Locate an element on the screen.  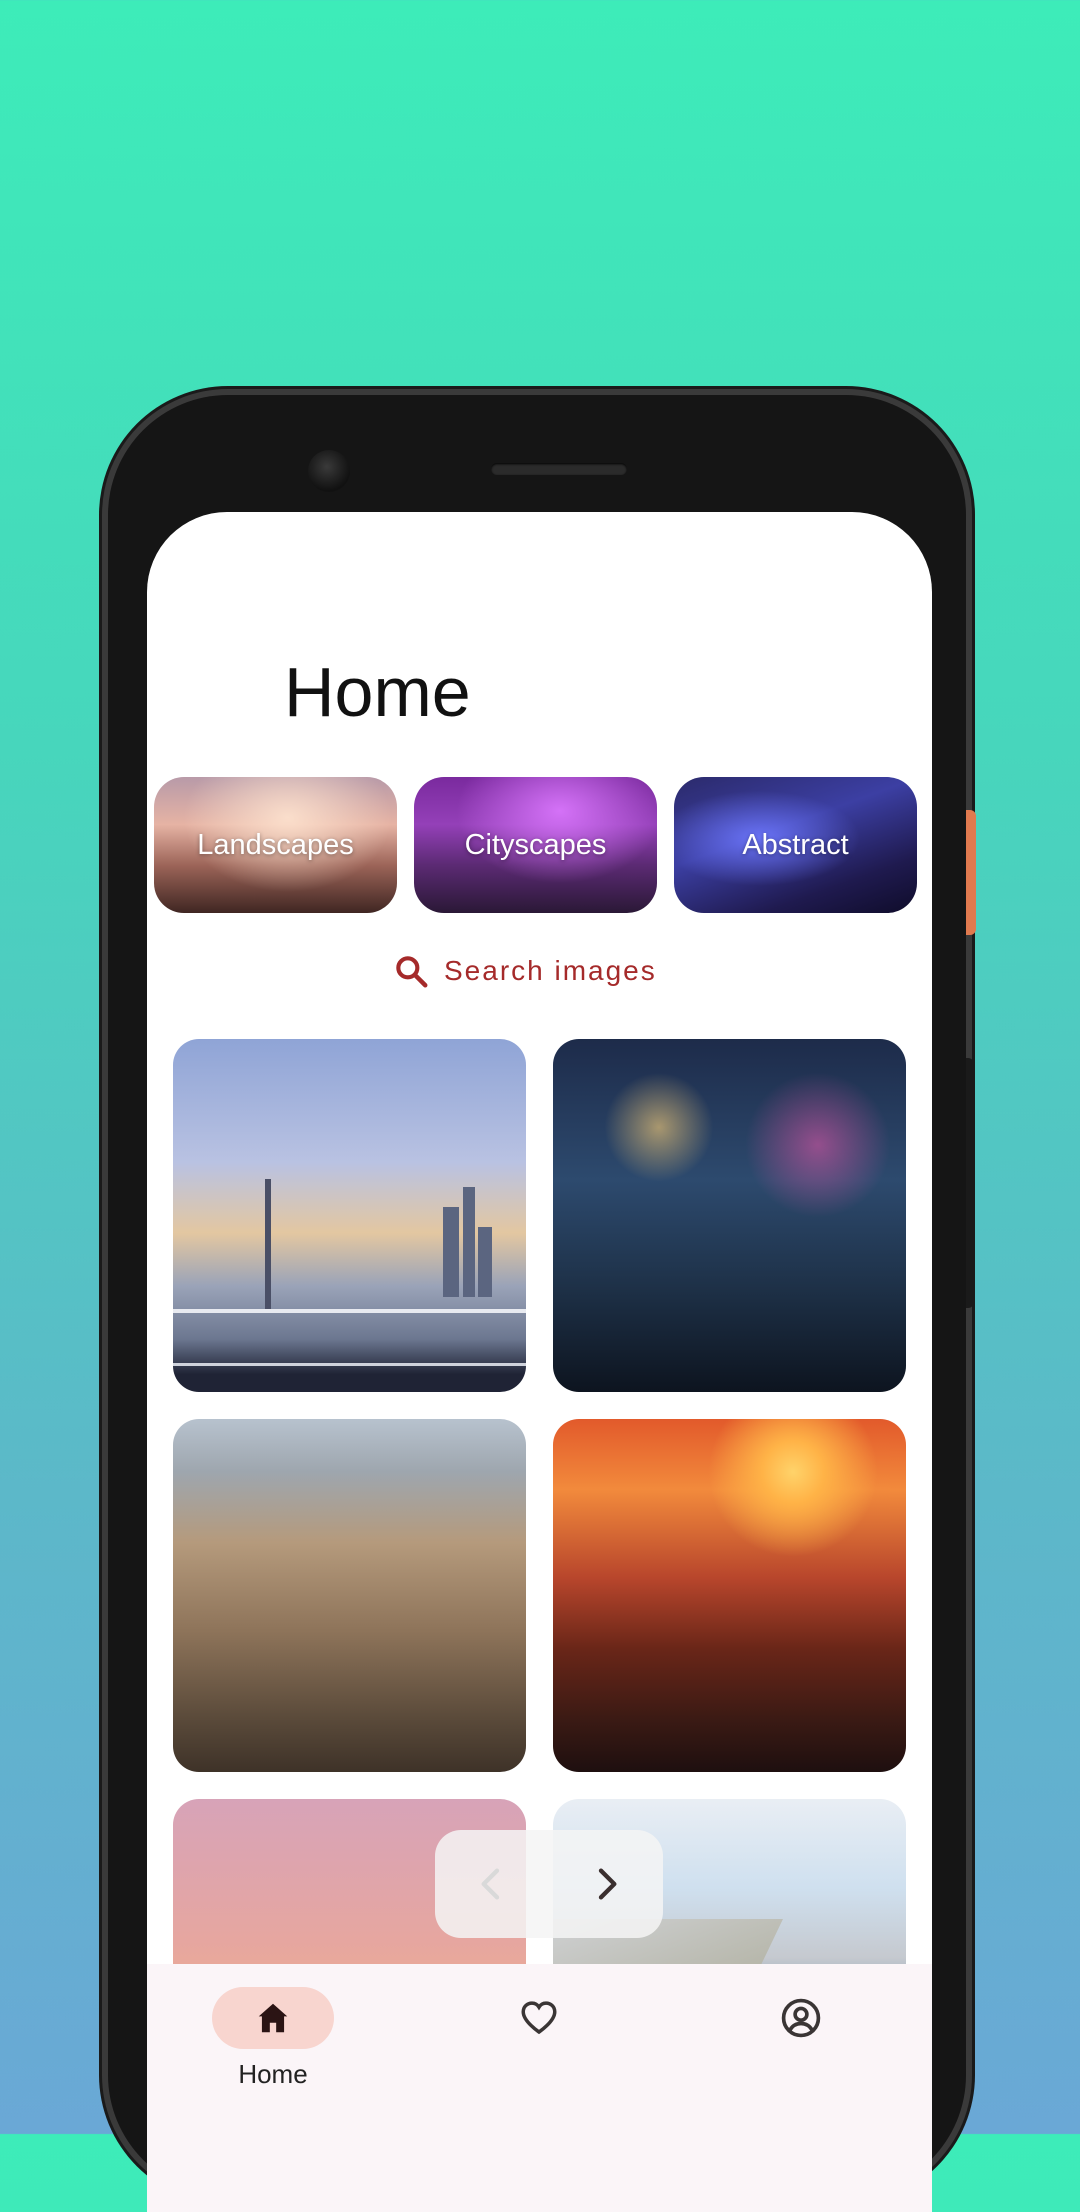
nav-home-indicator is located at coordinates (273, 2018).